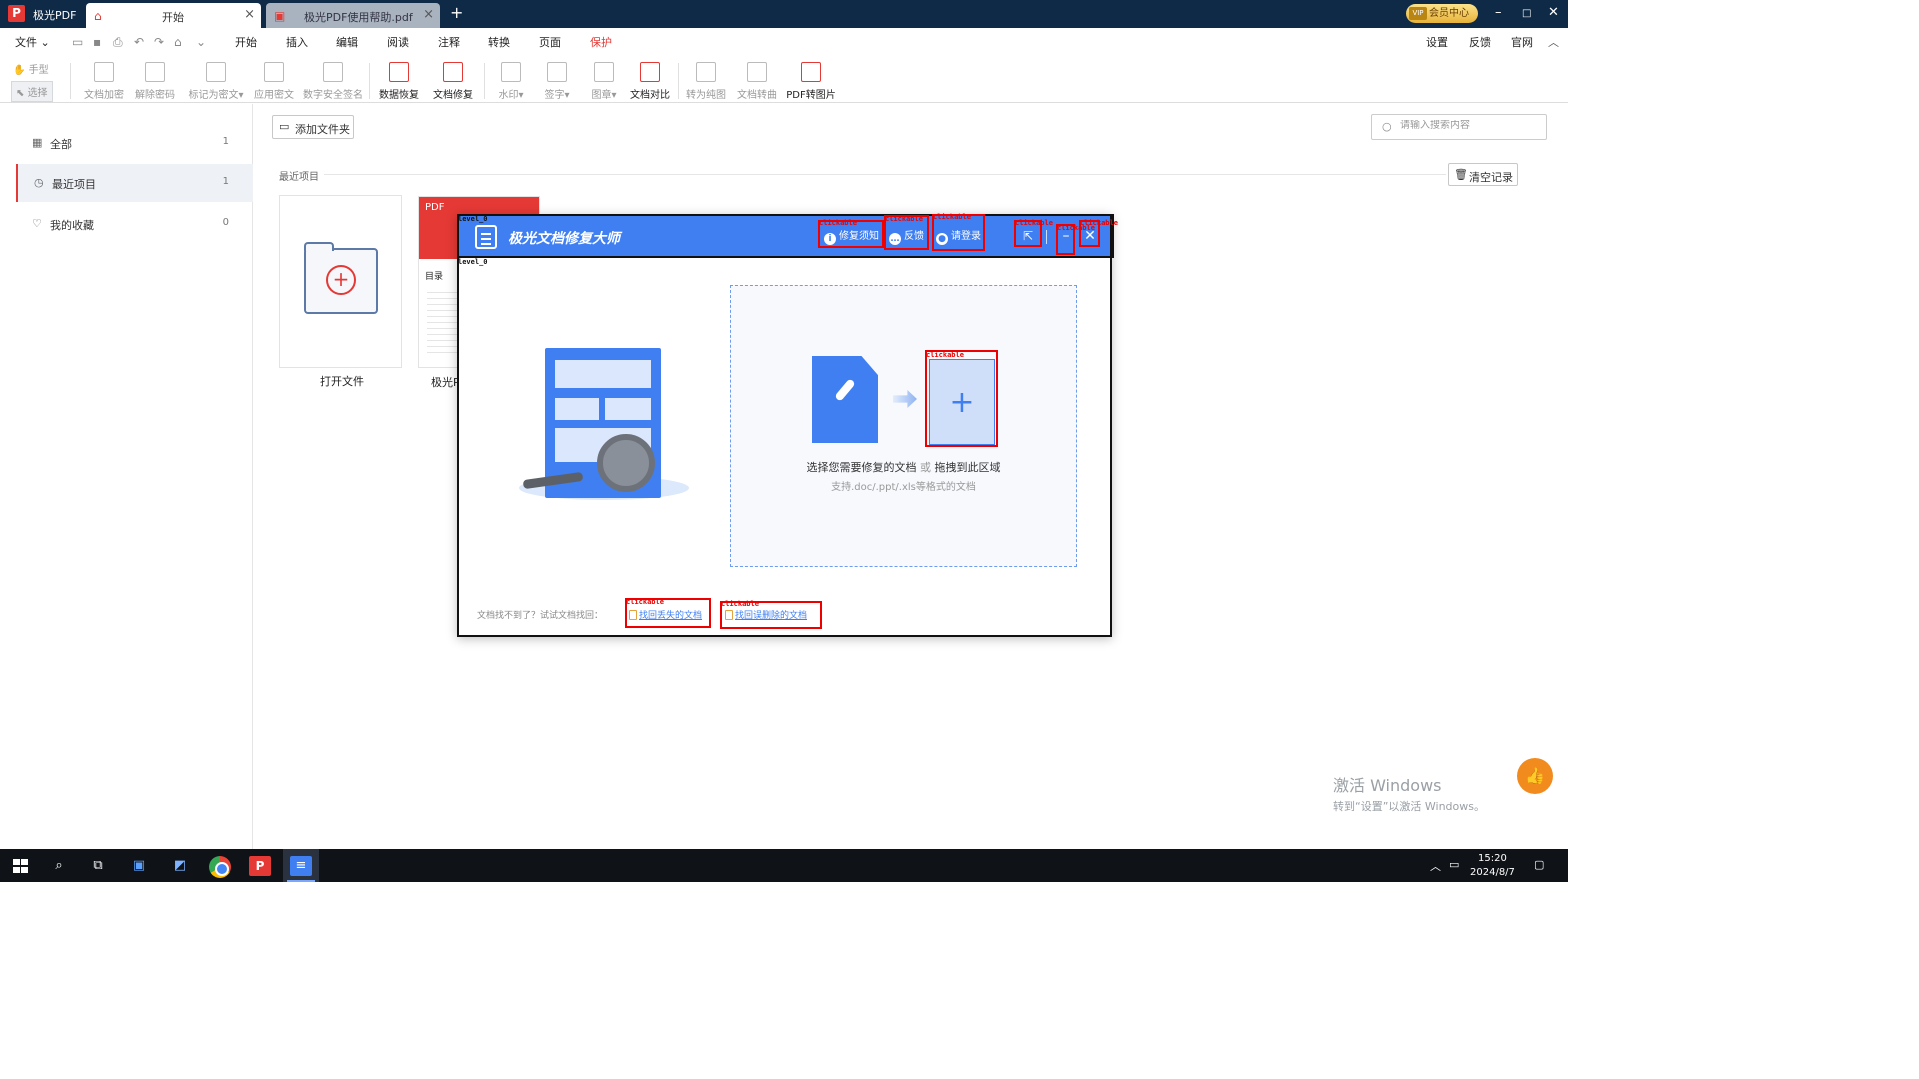 The width and height of the screenshot is (1919, 1079). I want to click on divider, so click(885, 174).